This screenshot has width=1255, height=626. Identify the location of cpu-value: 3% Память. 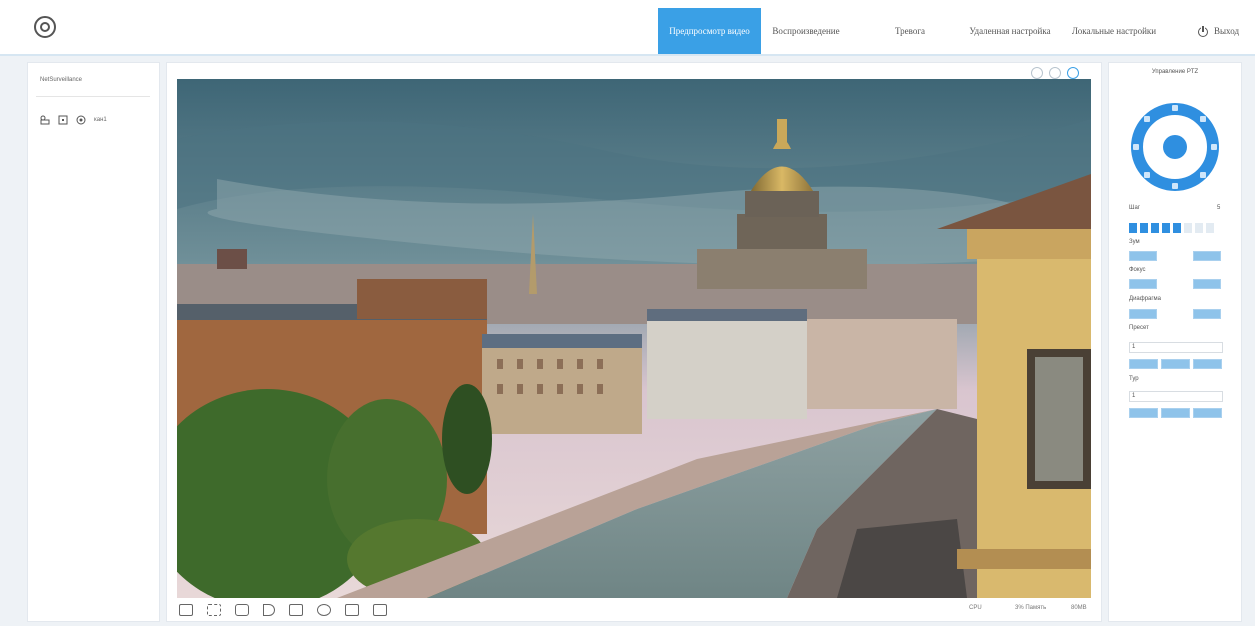
(1031, 608).